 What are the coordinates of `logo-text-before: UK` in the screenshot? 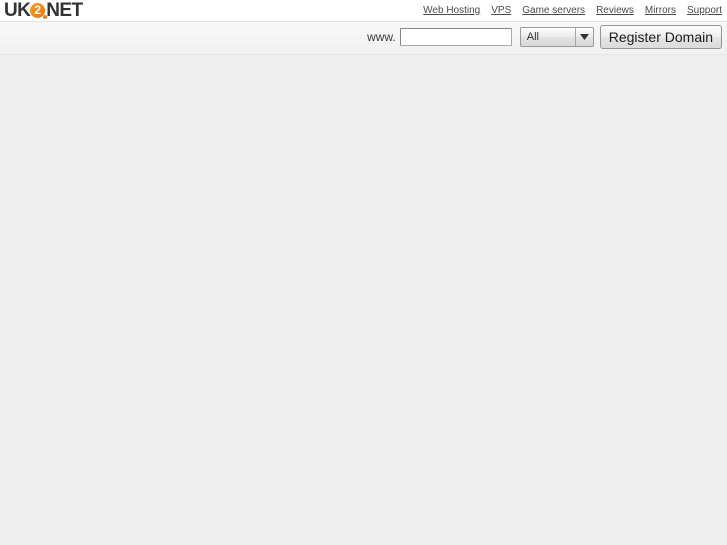 It's located at (17, 10).